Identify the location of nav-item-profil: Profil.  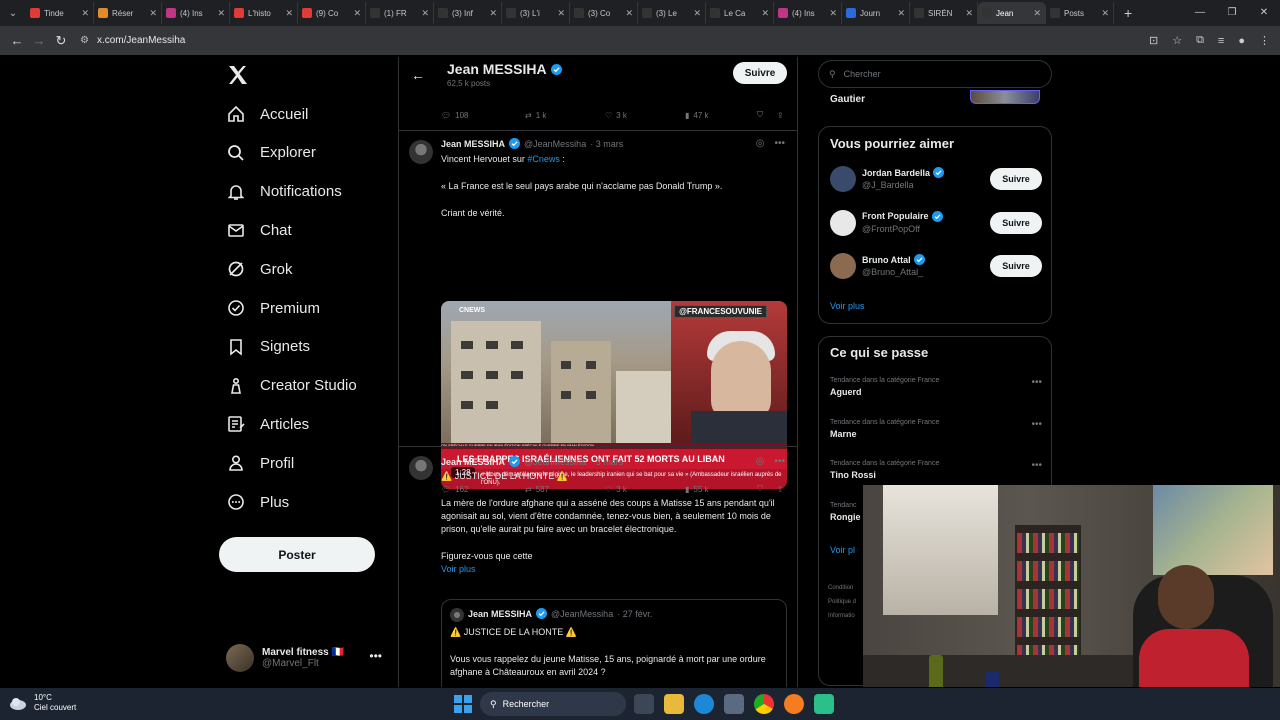
(260, 463).